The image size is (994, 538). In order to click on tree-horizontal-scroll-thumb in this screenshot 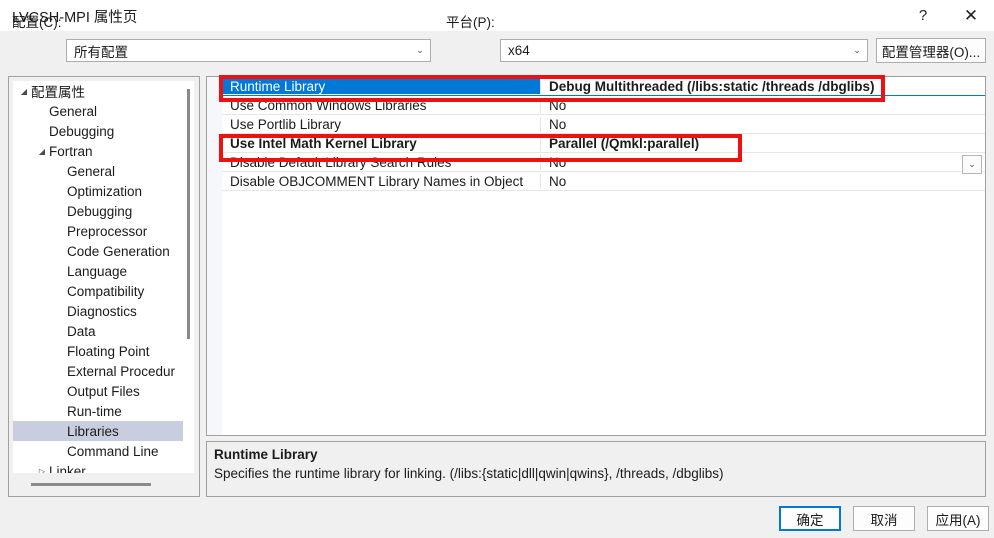, I will do `click(91, 484)`.